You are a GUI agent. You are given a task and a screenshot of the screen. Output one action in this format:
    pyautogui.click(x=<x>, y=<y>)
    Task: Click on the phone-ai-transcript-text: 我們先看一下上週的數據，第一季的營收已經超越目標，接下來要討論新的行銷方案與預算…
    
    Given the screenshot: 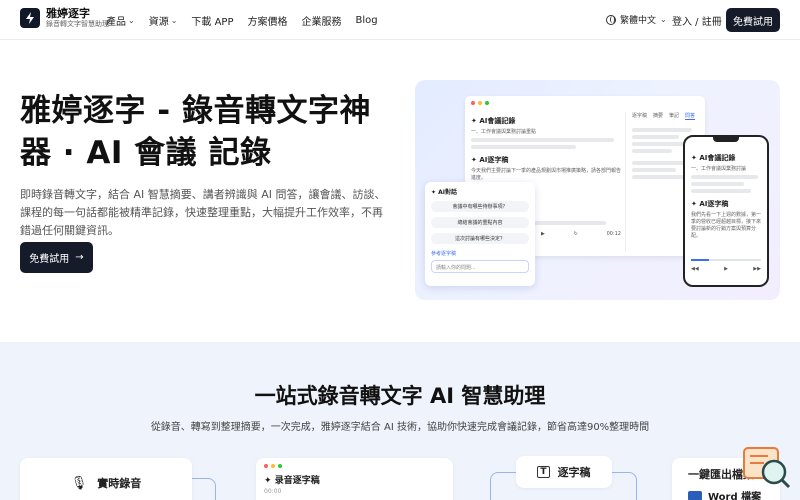 What is the action you would take?
    pyautogui.click(x=726, y=225)
    